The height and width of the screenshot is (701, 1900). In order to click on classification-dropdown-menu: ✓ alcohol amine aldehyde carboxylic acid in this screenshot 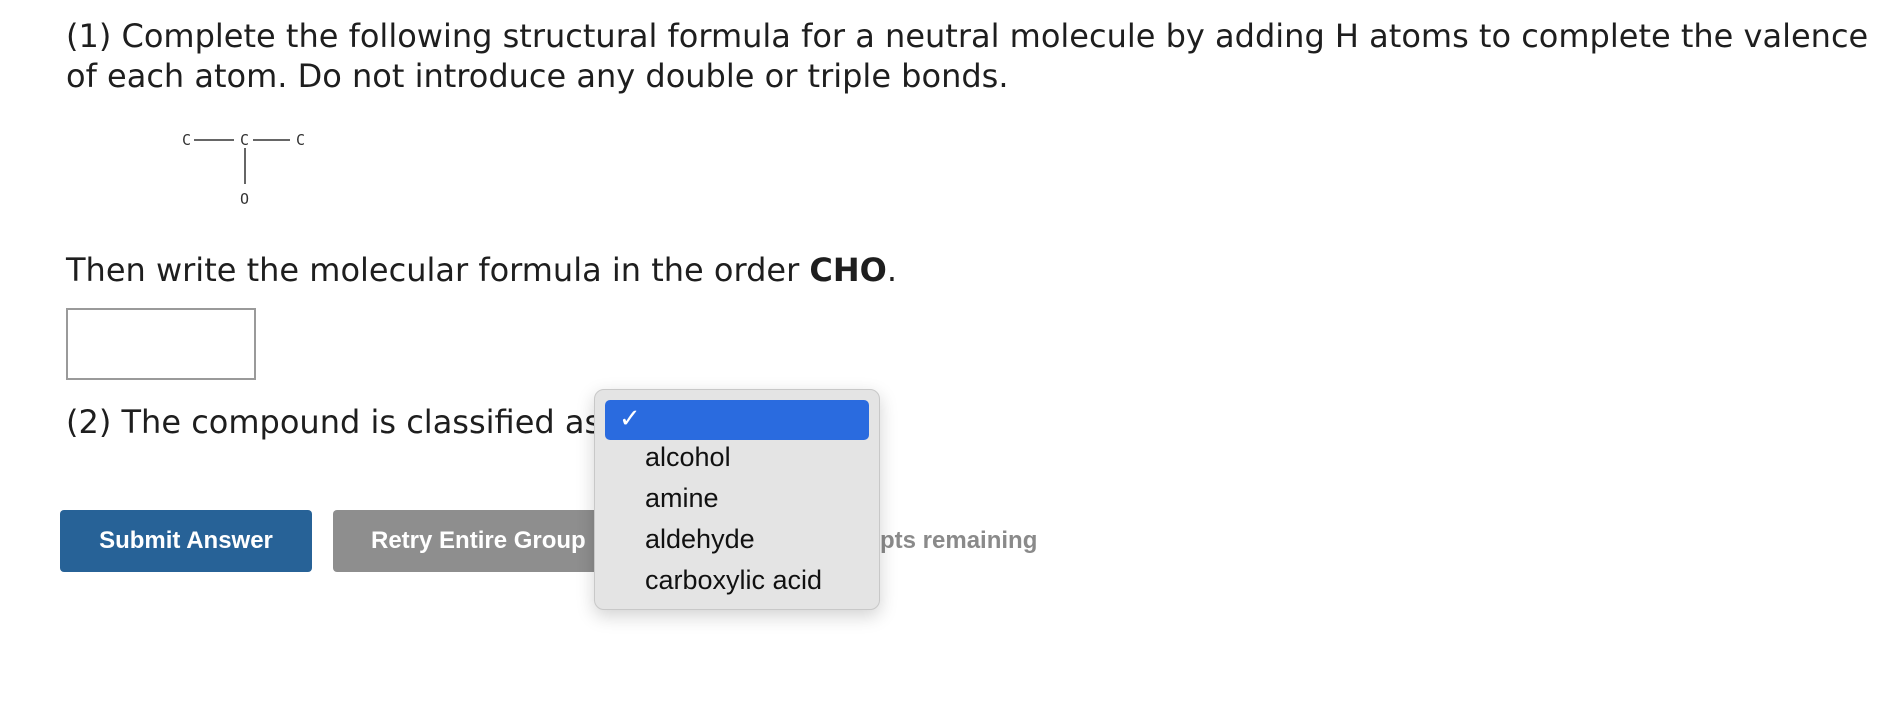, I will do `click(737, 499)`.